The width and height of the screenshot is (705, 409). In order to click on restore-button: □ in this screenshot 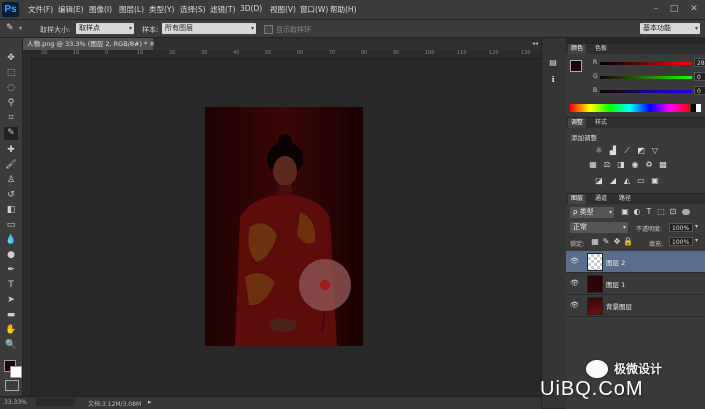, I will do `click(674, 9)`.